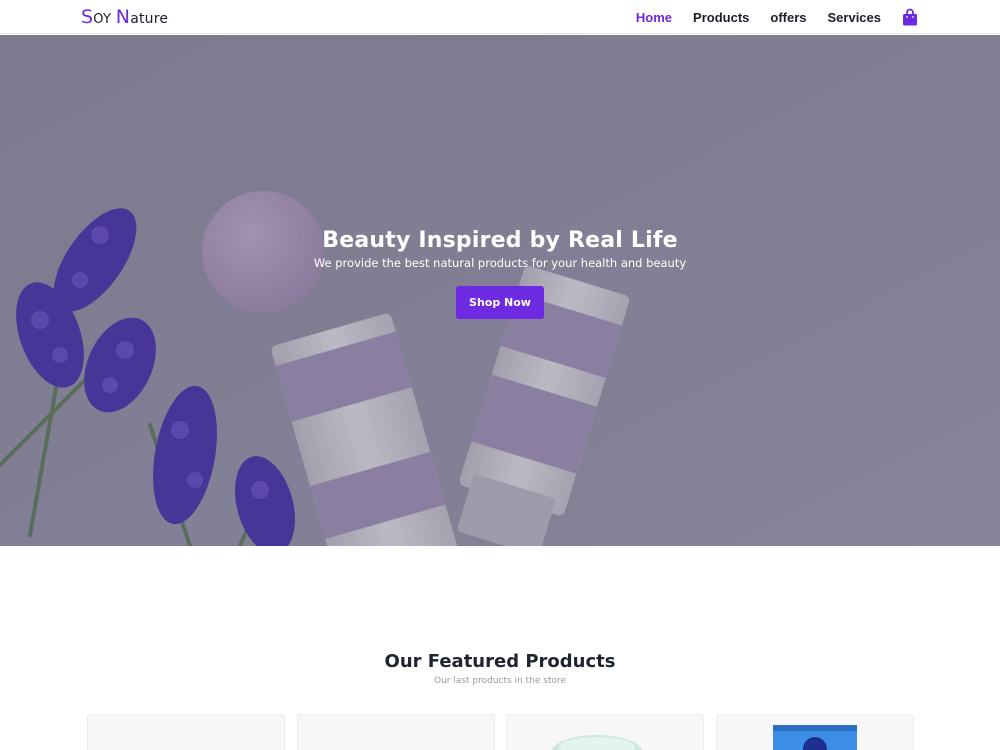 The width and height of the screenshot is (1000, 750). What do you see at coordinates (654, 17) in the screenshot?
I see `nav-home: Home` at bounding box center [654, 17].